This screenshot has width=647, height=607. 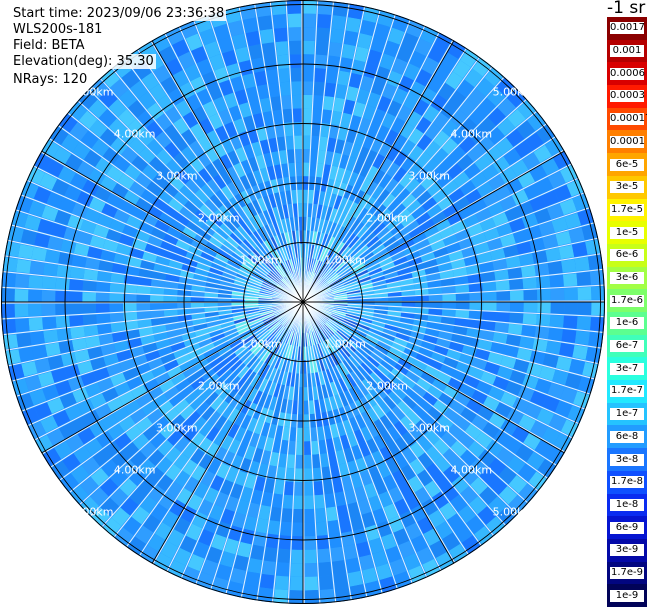 What do you see at coordinates (627, 255) in the screenshot?
I see `colorbar-label: 6e-6` at bounding box center [627, 255].